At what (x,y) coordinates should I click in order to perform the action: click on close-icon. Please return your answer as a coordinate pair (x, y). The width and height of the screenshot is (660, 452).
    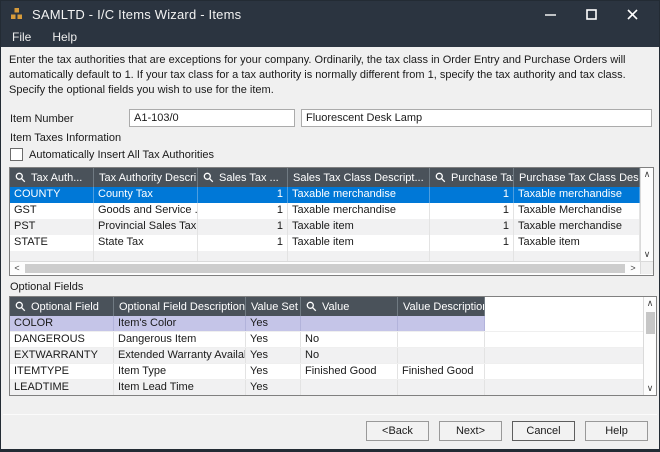
    Looking at the image, I should click on (632, 14).